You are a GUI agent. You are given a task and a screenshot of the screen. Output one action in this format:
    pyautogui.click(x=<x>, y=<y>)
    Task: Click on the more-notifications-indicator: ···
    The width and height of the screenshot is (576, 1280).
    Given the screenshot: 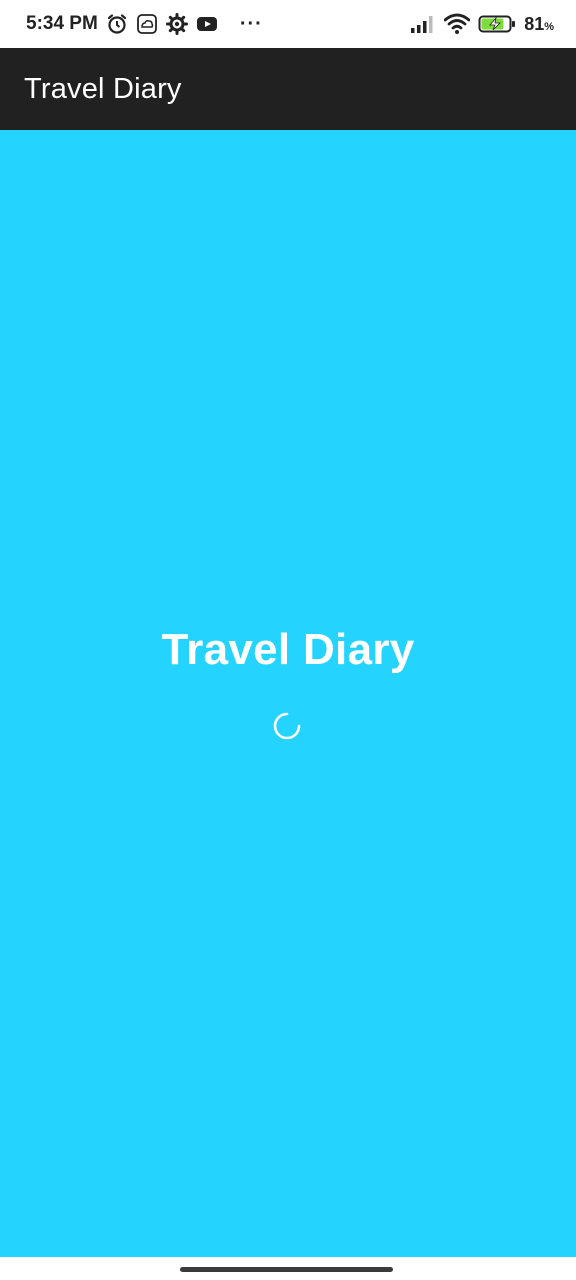 What is the action you would take?
    pyautogui.click(x=251, y=23)
    